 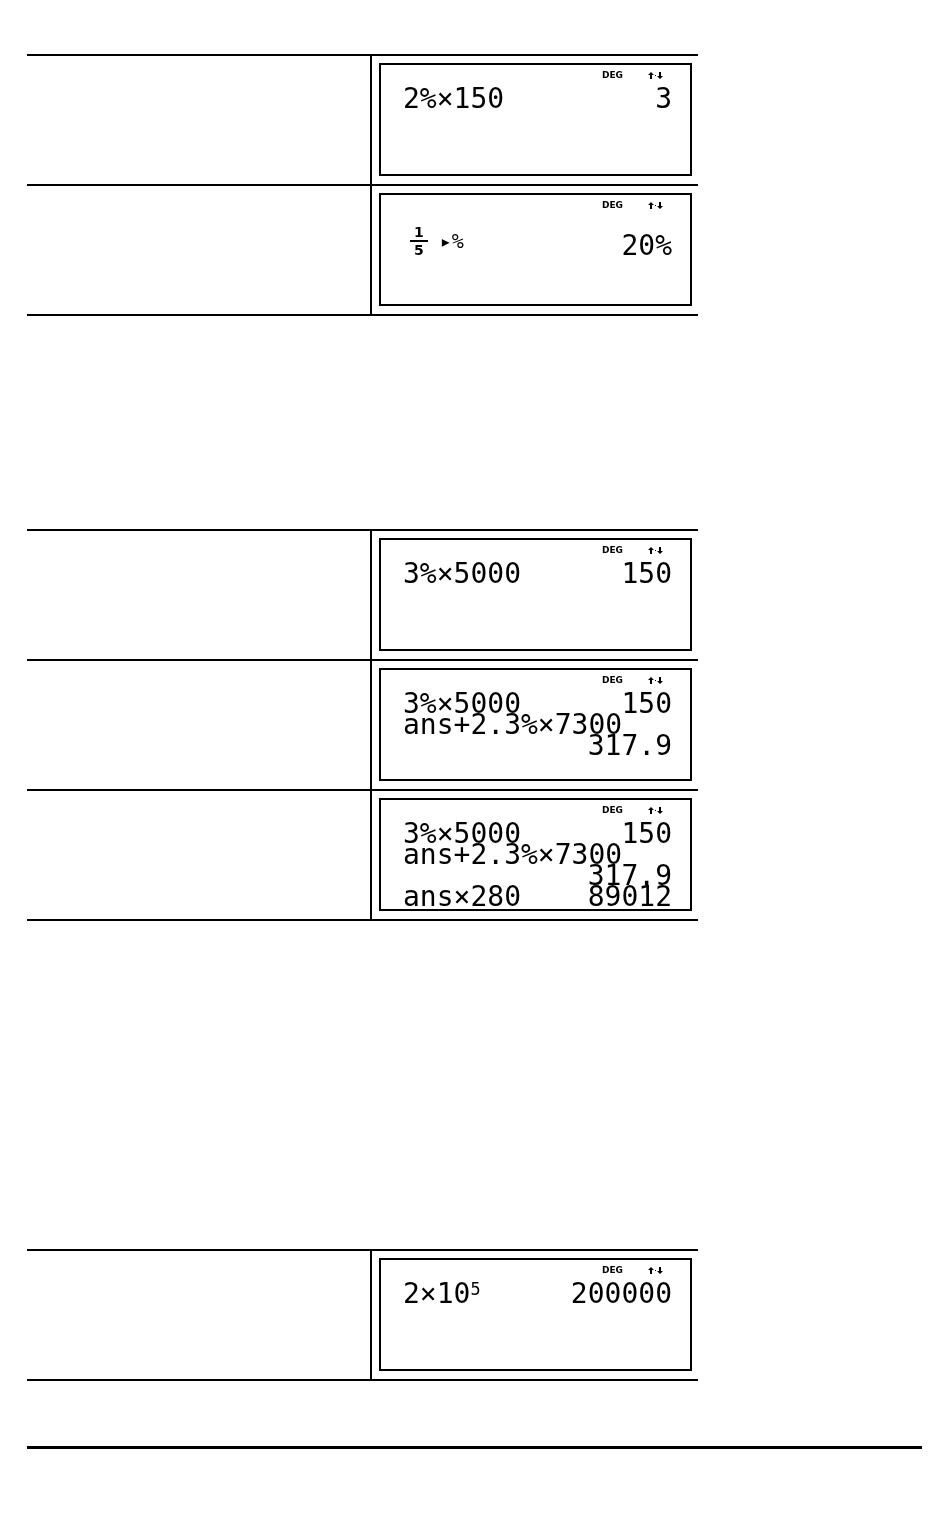 What do you see at coordinates (462, 896) in the screenshot?
I see `calculator-expression: ans×280` at bounding box center [462, 896].